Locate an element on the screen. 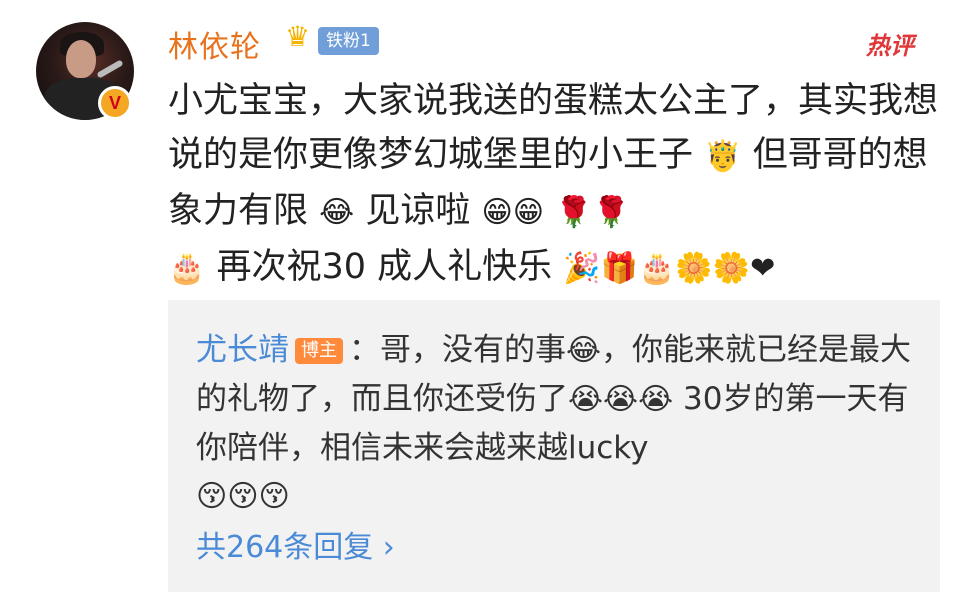 The height and width of the screenshot is (592, 970). reply-text-part1: 哥，没有的事 is located at coordinates (473, 350).